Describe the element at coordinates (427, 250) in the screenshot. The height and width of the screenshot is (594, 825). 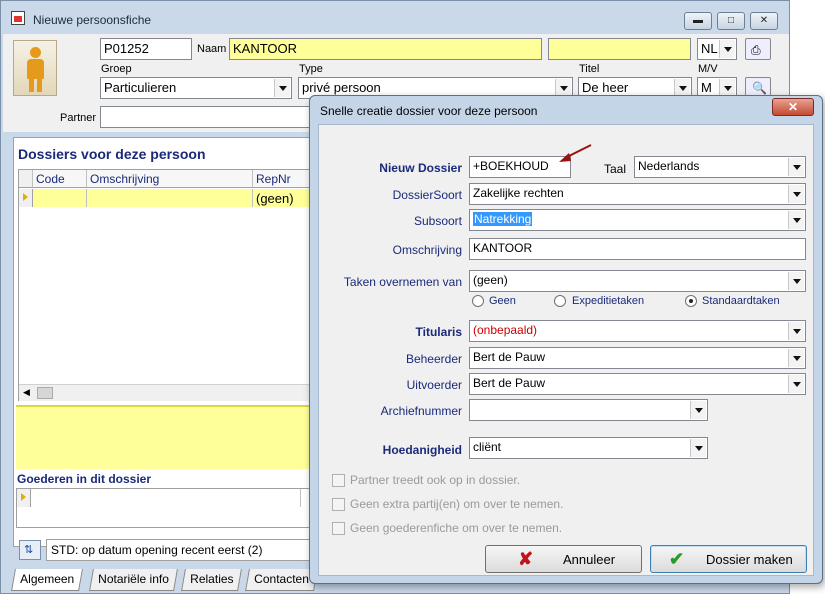
I see `omschrijving-label: Omschrijving` at that location.